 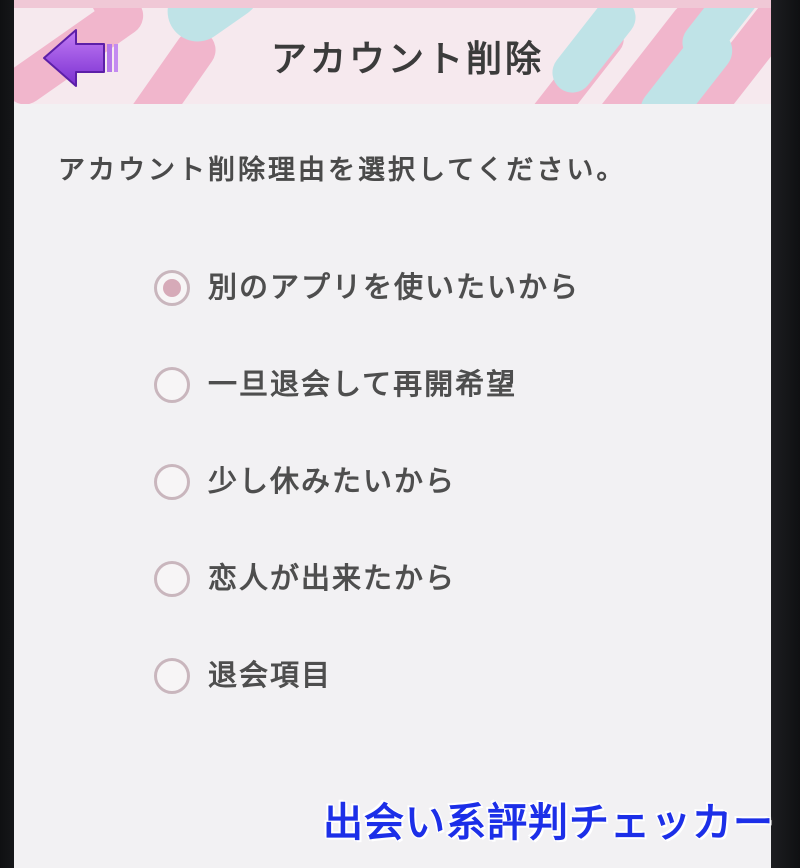 I want to click on reason-label: 一旦退会して再開希望, so click(x=363, y=384).